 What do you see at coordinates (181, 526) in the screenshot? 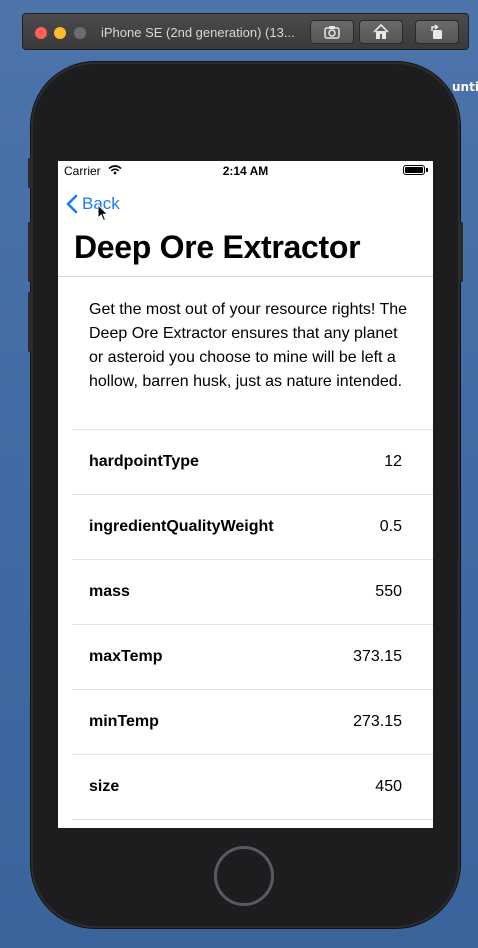
I see `property-key: ingredientQualityWeight` at bounding box center [181, 526].